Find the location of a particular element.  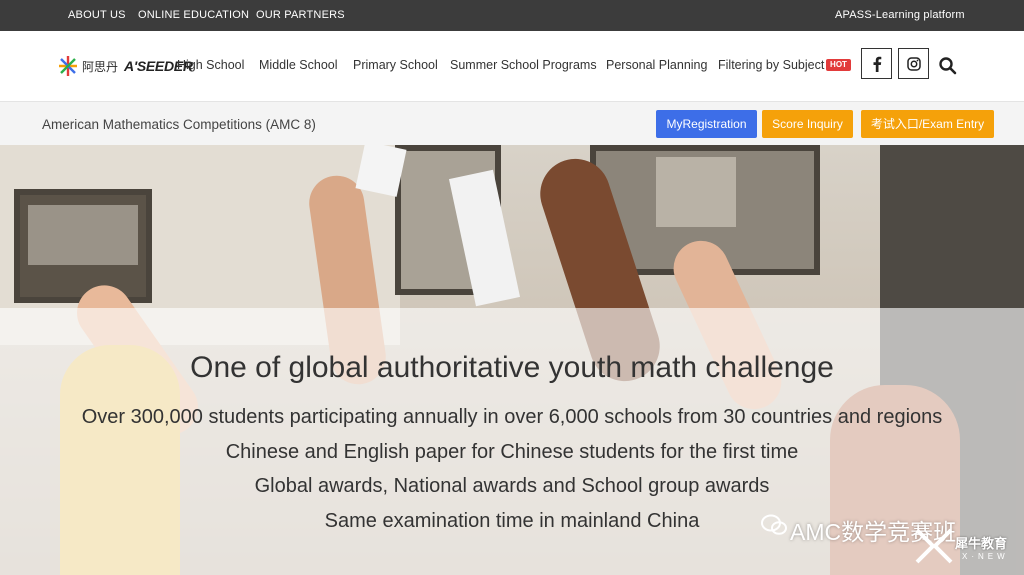

hot-badge: HOT is located at coordinates (838, 65).